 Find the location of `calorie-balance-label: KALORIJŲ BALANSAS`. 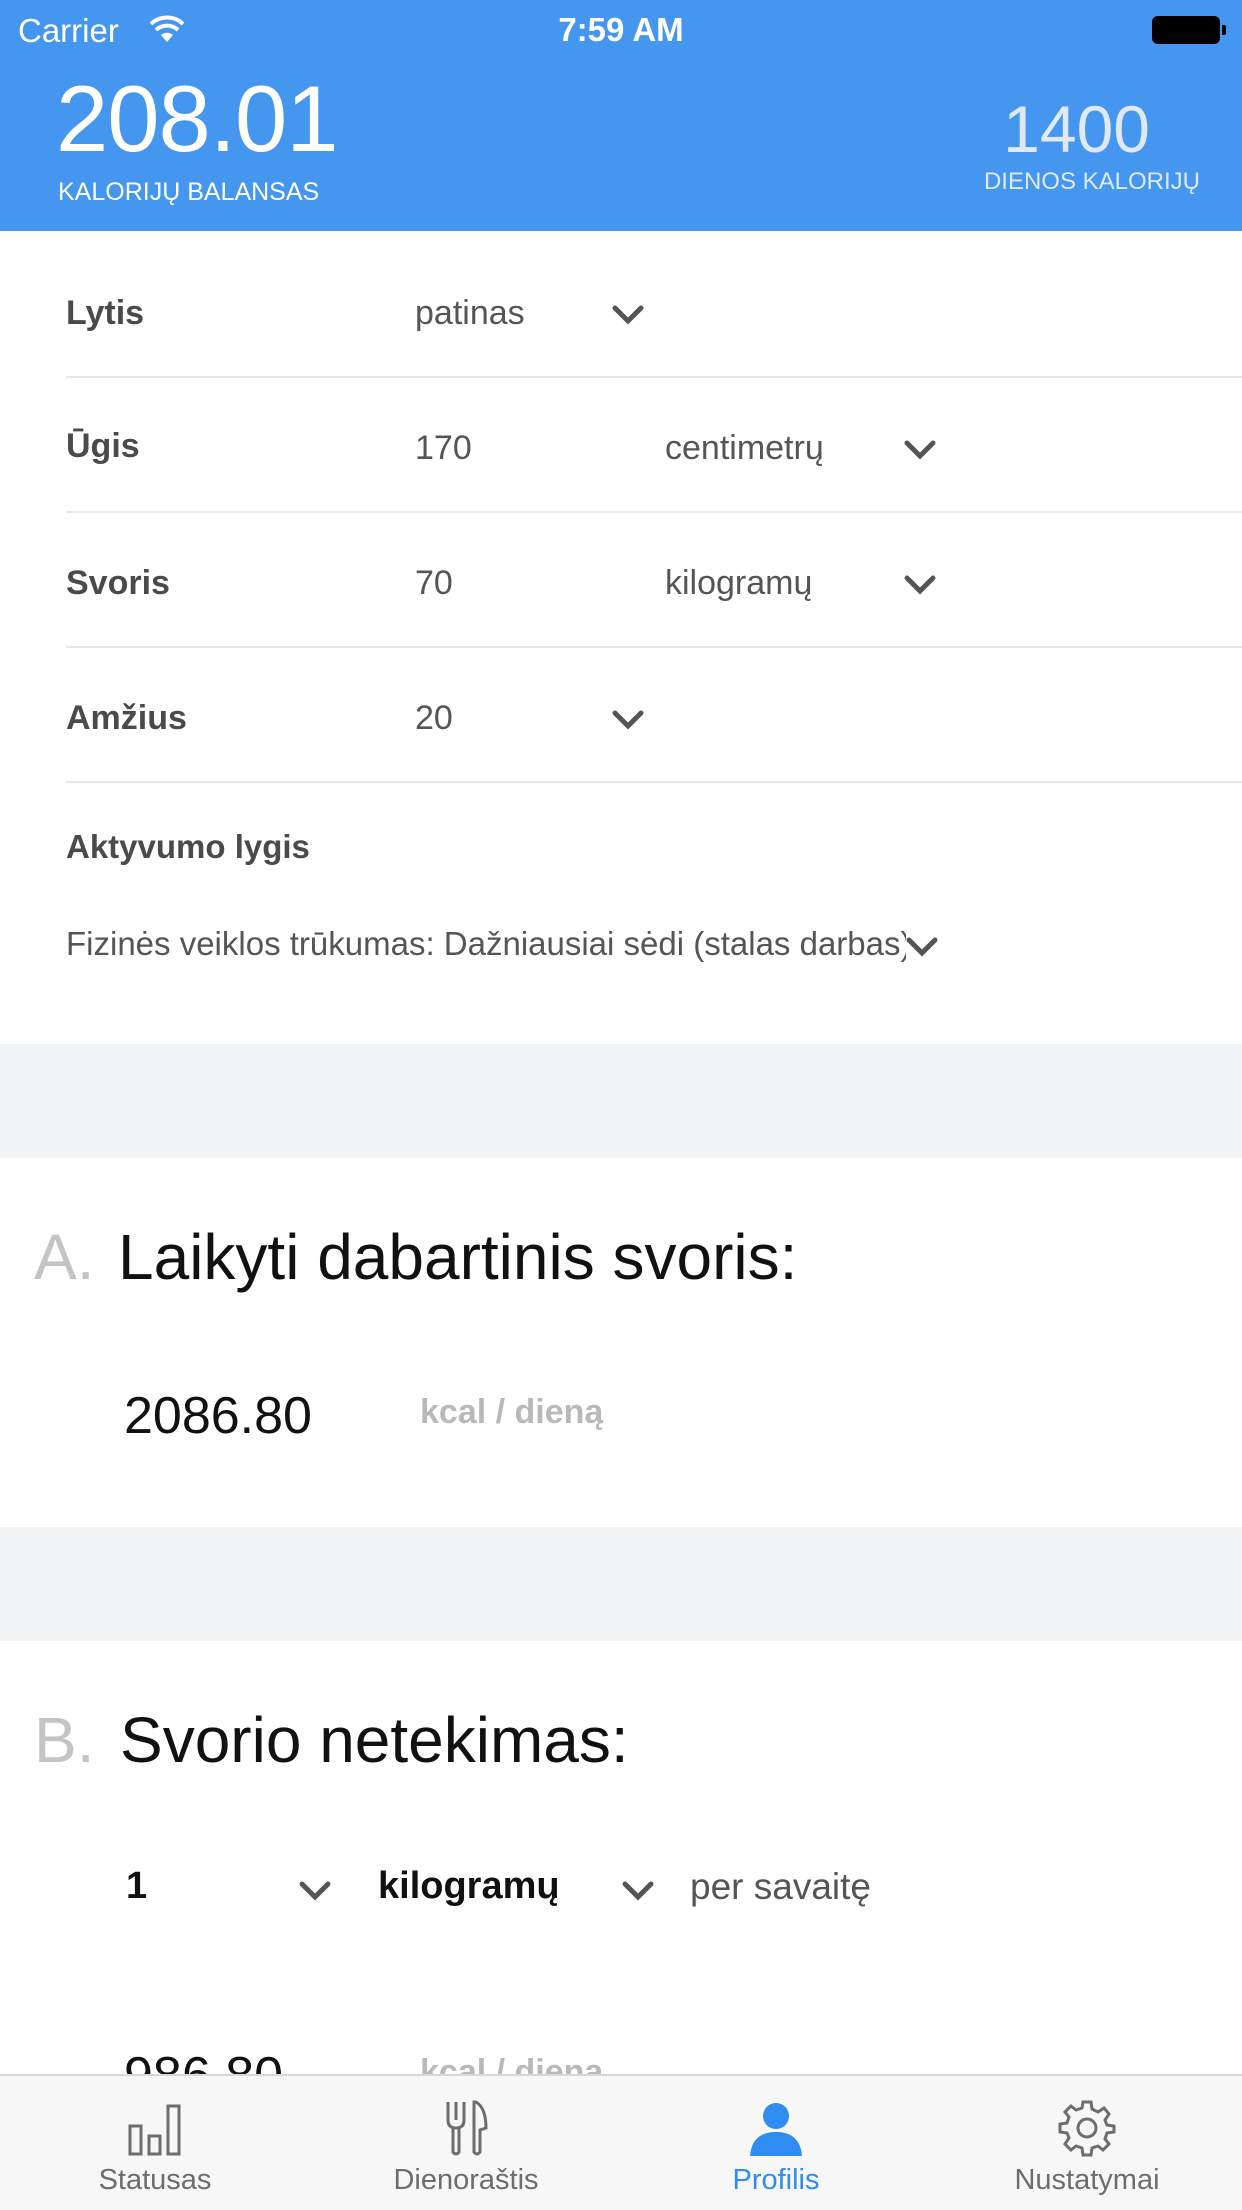

calorie-balance-label: KALORIJŲ BALANSAS is located at coordinates (189, 192).